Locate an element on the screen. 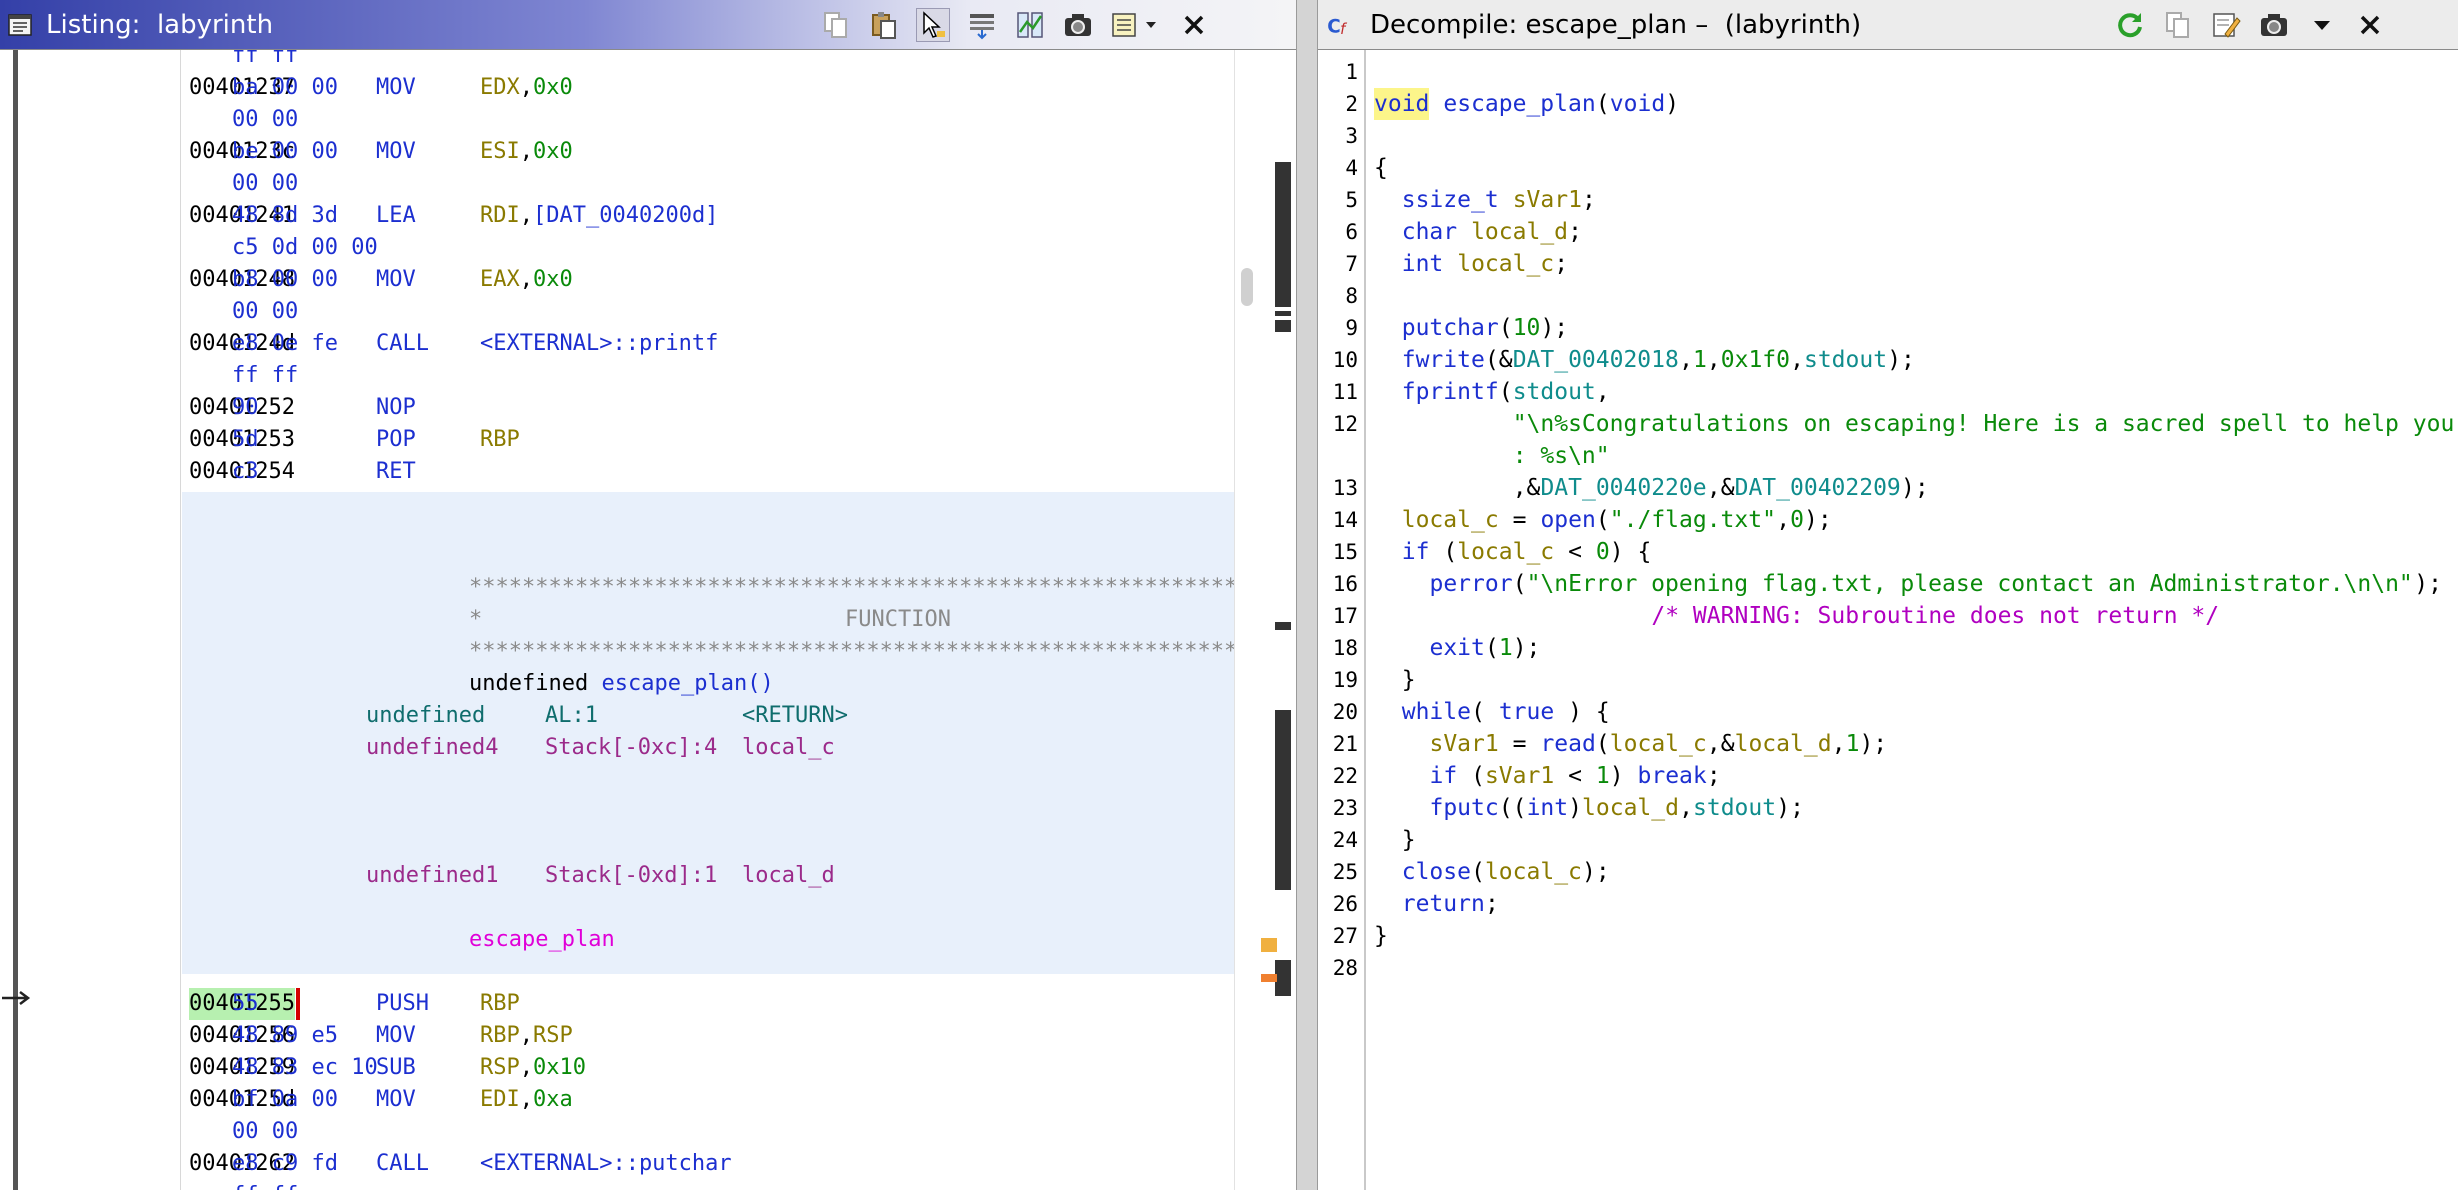 The image size is (2458, 1190). split-divider is located at coordinates (1307, 595).